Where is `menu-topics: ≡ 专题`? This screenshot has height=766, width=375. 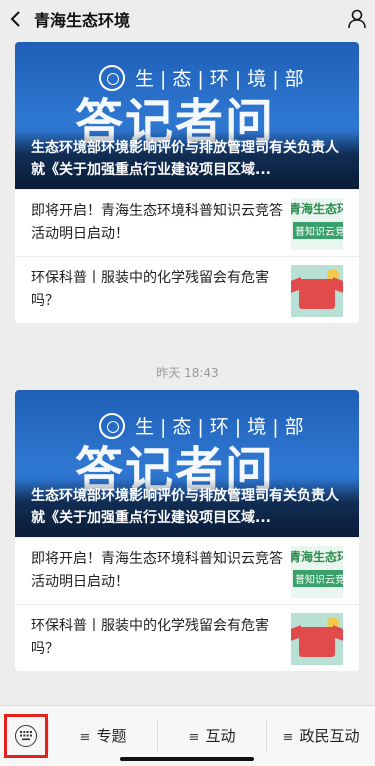 menu-topics: ≡ 专题 is located at coordinates (102, 736).